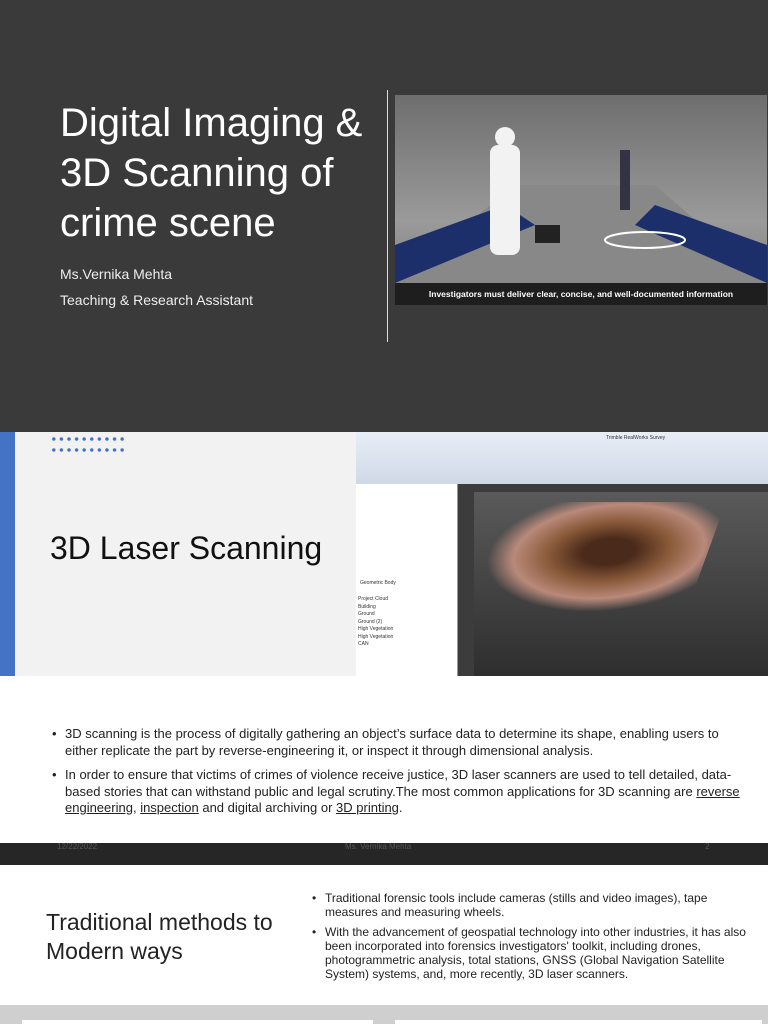  I want to click on slide-title: Traditional methods to Modern ways, so click(159, 936).